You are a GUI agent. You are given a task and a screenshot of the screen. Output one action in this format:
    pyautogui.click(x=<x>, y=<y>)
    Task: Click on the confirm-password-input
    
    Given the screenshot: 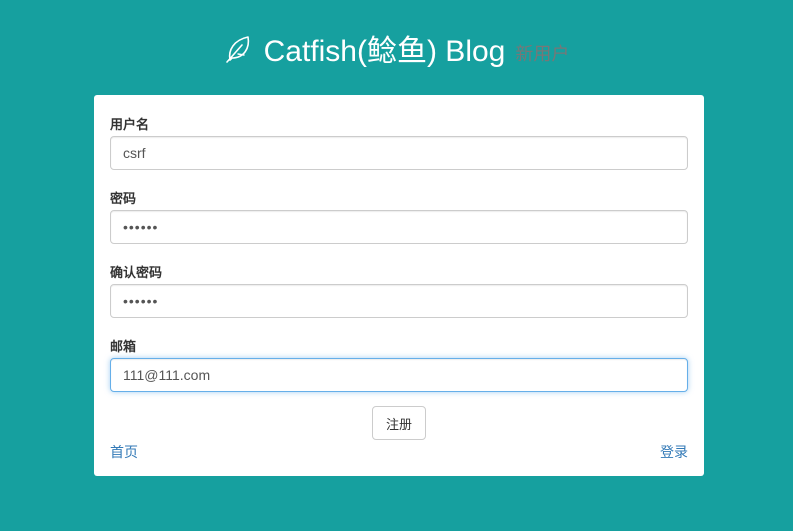 What is the action you would take?
    pyautogui.click(x=399, y=301)
    